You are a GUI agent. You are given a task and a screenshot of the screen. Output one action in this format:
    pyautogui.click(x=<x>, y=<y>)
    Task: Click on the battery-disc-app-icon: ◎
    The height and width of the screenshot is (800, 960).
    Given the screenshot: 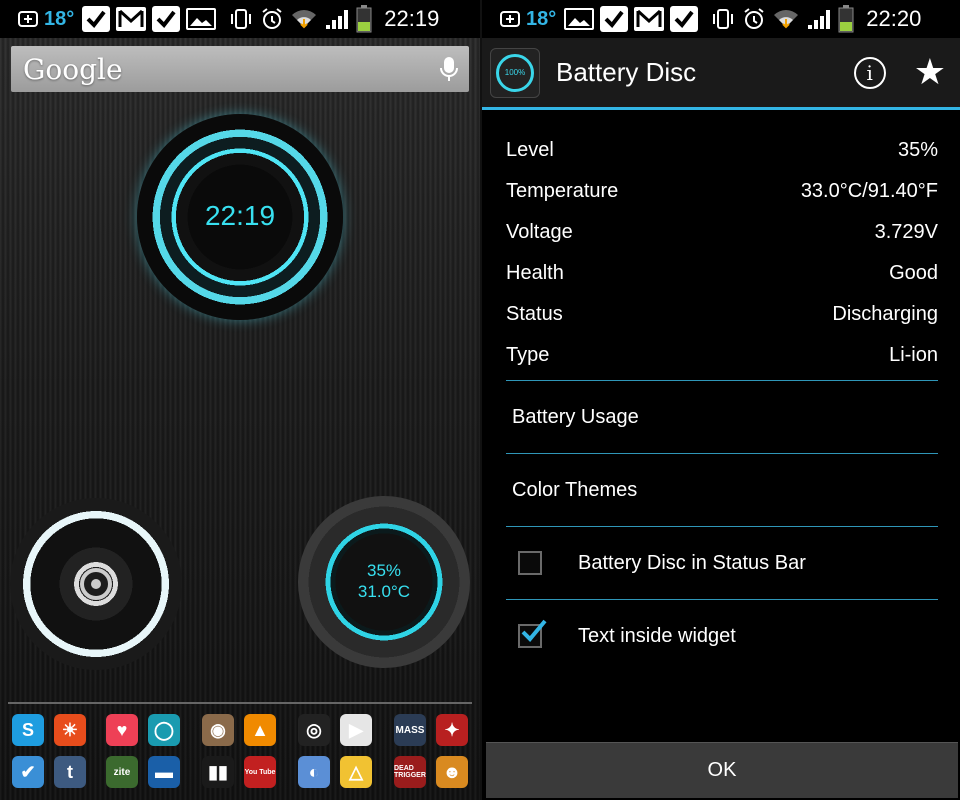 What is the action you would take?
    pyautogui.click(x=314, y=730)
    